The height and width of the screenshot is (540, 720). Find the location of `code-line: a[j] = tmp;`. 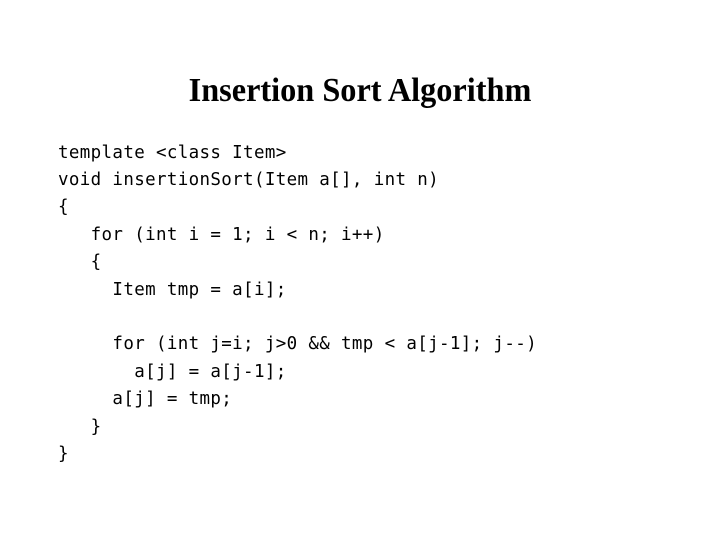

code-line: a[j] = tmp; is located at coordinates (145, 399).